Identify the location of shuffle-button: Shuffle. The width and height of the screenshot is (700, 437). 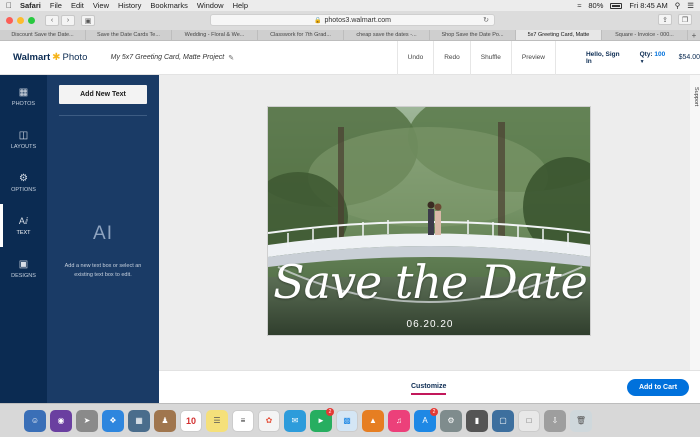
(490, 57).